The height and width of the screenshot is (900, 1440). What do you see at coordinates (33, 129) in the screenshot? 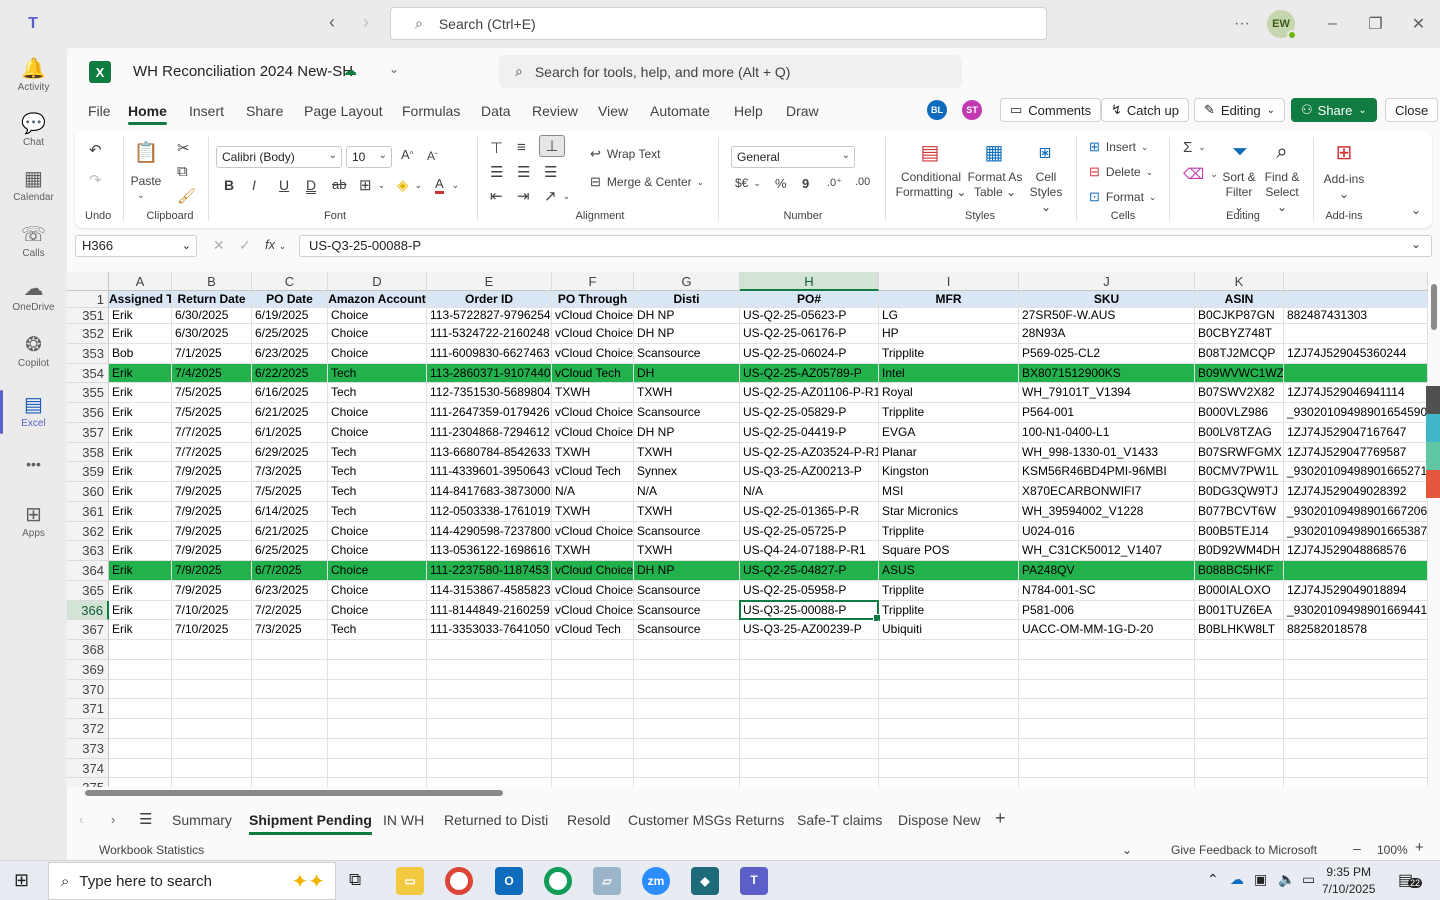
I see `rail-item-chat: 💬 Chat` at bounding box center [33, 129].